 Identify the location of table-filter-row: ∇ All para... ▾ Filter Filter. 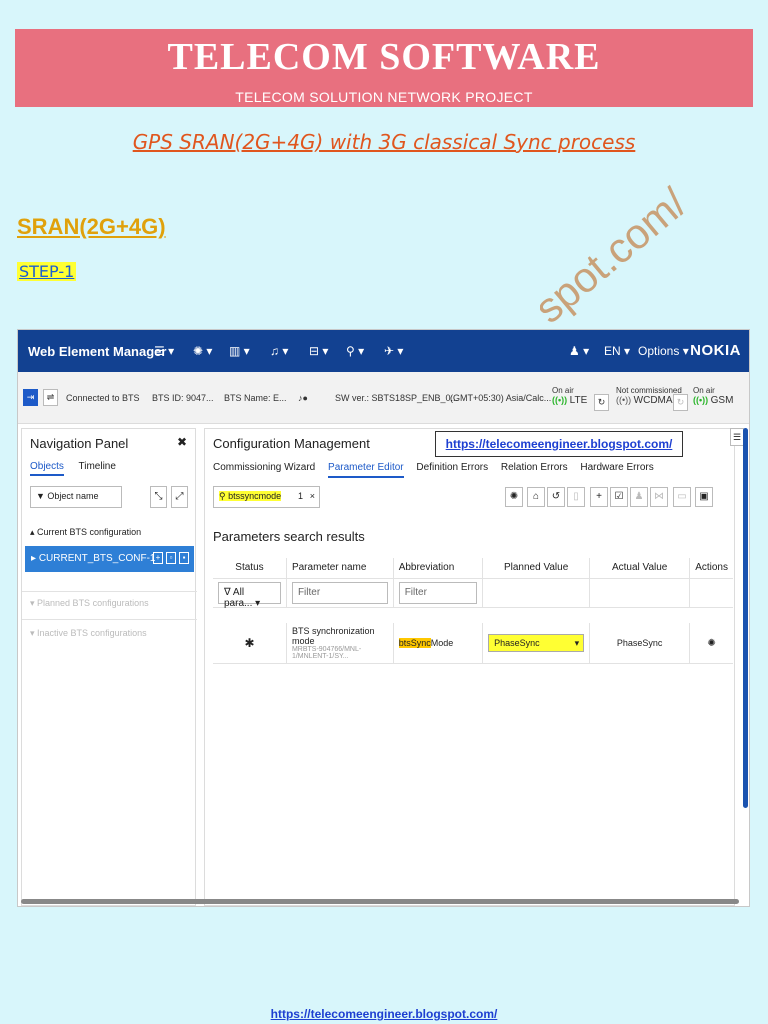
(473, 593).